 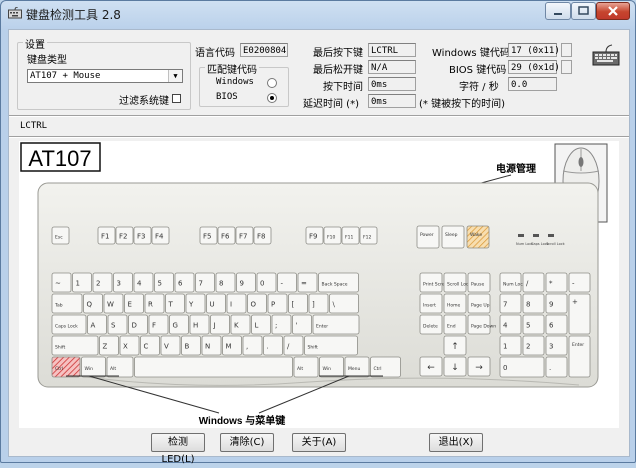 I want to click on minimize-icon, so click(x=558, y=14).